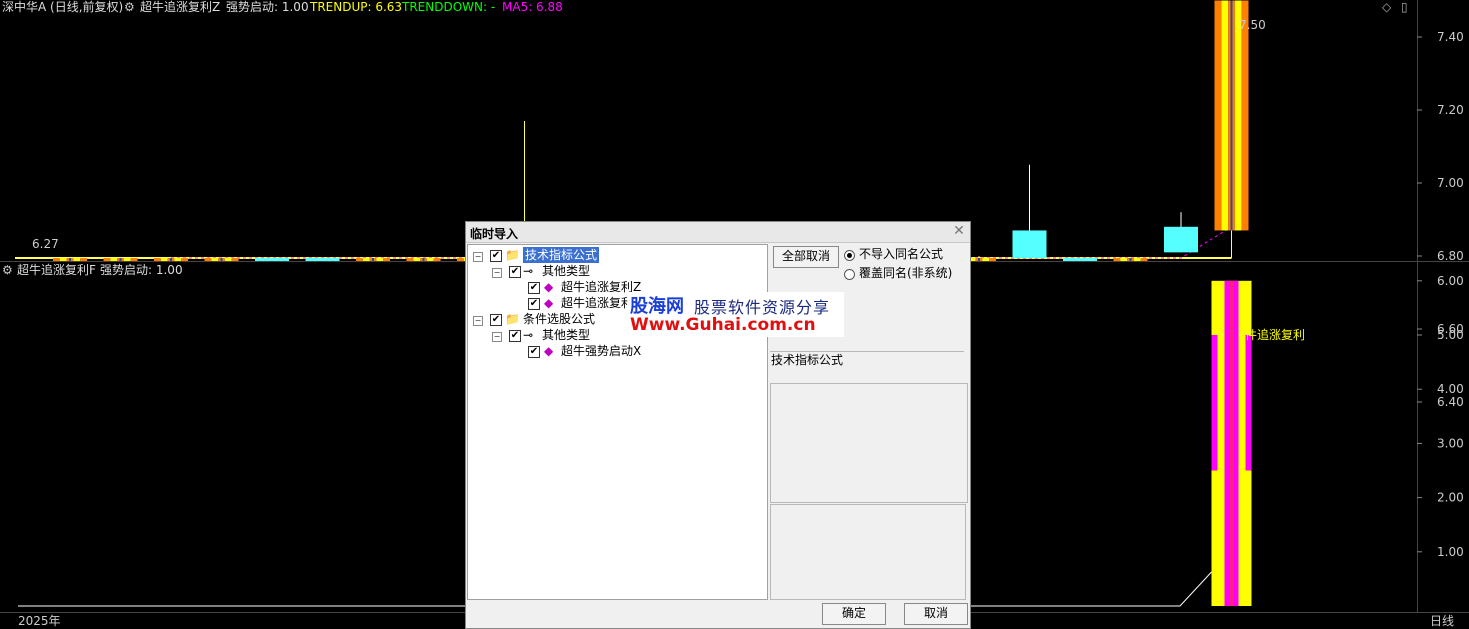 Image resolution: width=1469 pixels, height=629 pixels. What do you see at coordinates (1450, 256) in the screenshot?
I see `price-tick-label: 6.80` at bounding box center [1450, 256].